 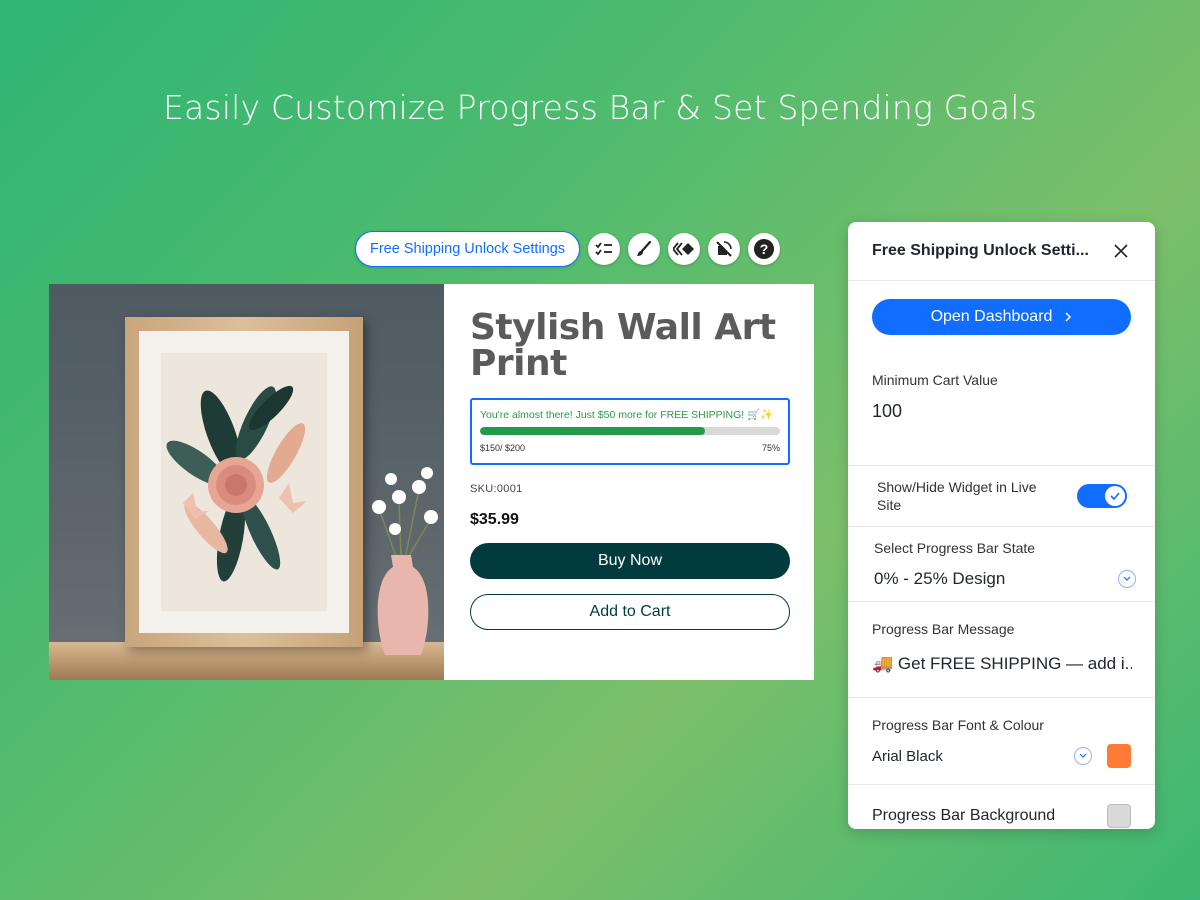 I want to click on background-color-swatch, so click(x=1119, y=816).